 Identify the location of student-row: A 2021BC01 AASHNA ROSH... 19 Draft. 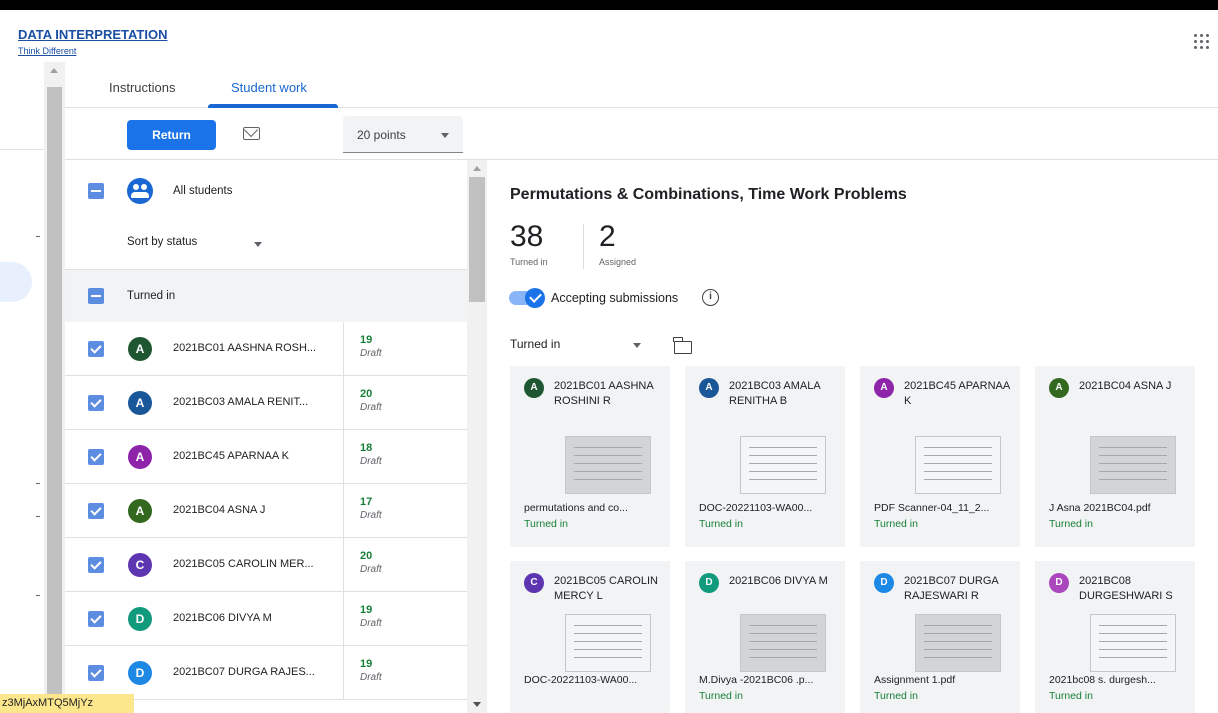
(266, 349).